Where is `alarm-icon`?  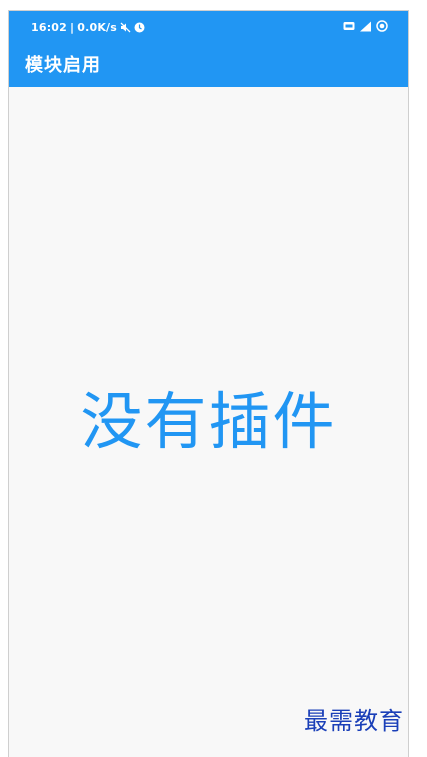
alarm-icon is located at coordinates (139, 27).